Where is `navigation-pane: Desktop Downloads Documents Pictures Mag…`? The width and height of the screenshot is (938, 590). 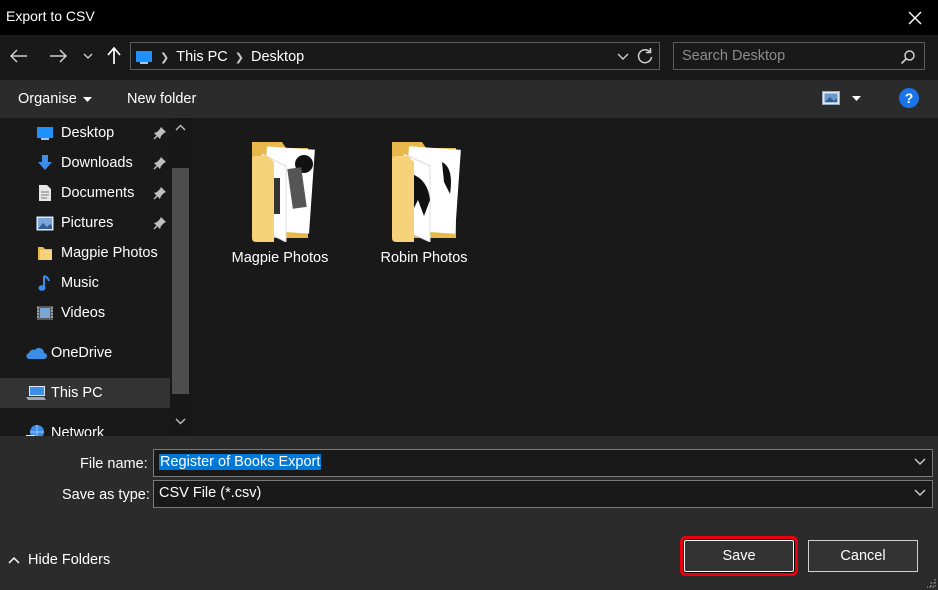
navigation-pane: Desktop Downloads Documents Pictures Mag… is located at coordinates (96, 277).